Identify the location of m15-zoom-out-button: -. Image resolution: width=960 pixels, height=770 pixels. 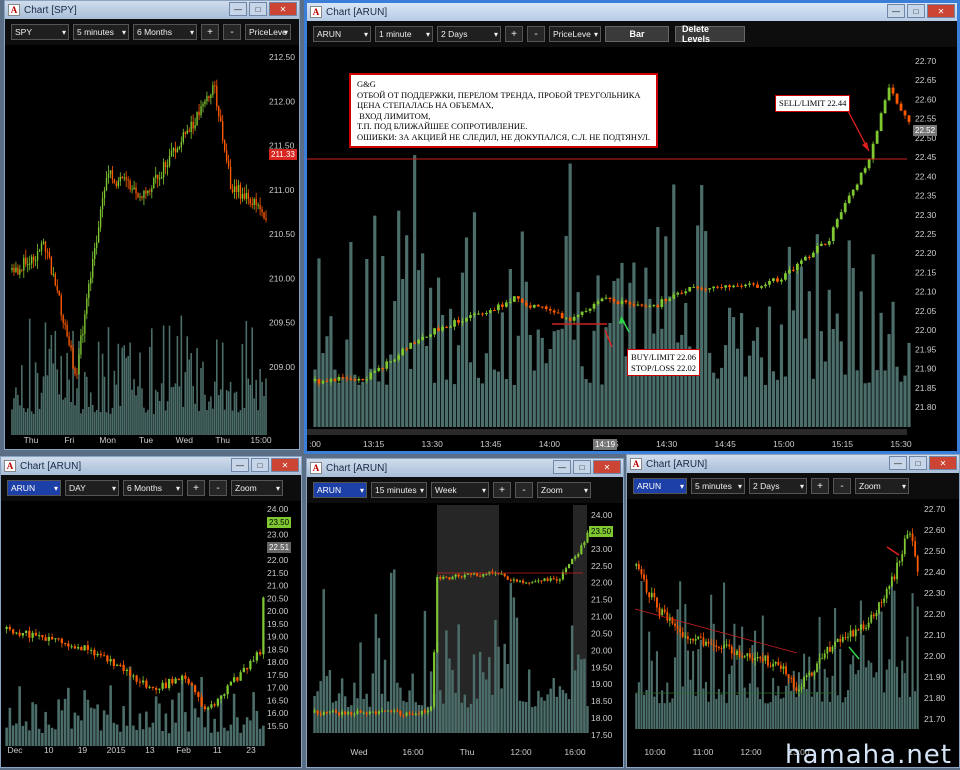
(524, 490).